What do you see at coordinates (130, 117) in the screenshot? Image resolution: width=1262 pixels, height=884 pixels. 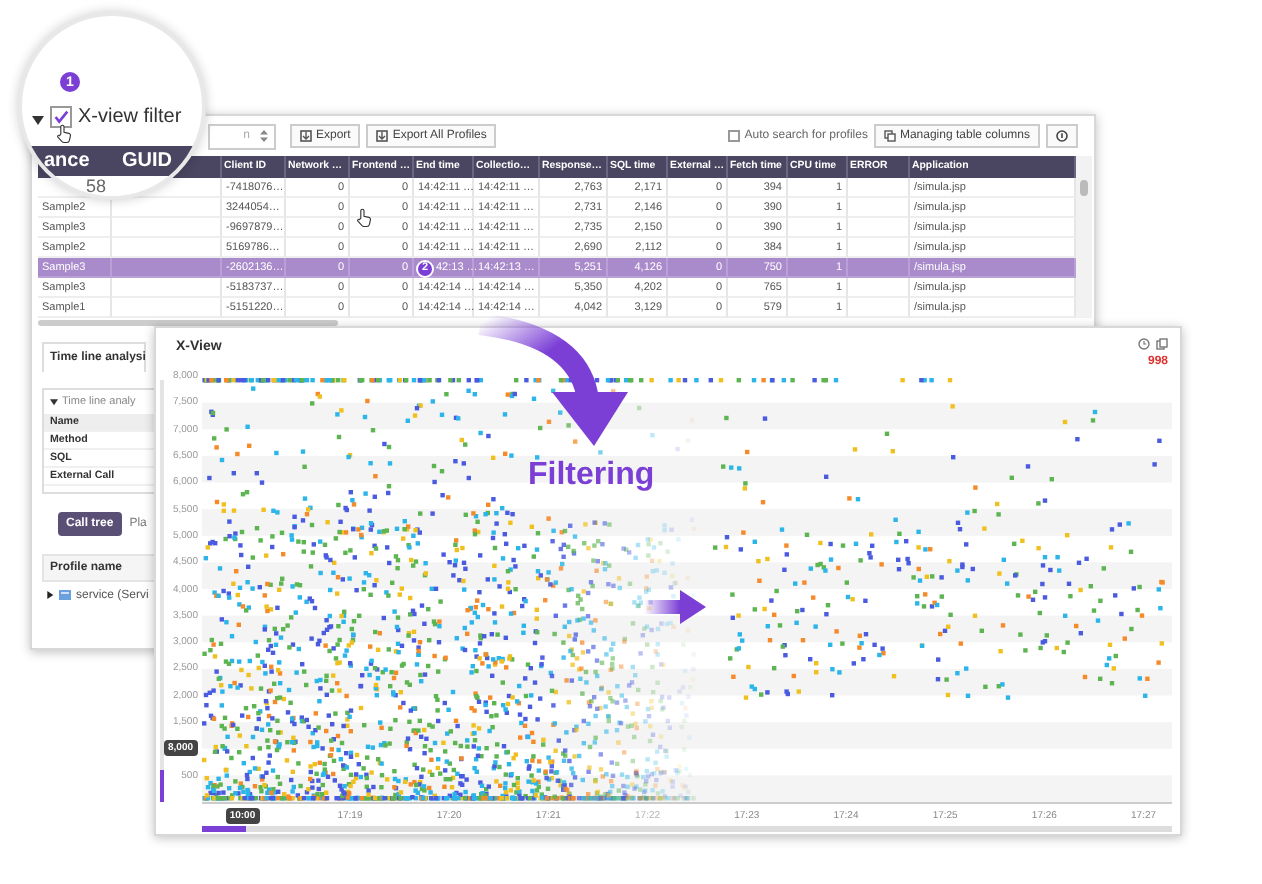 I see `checkbox-label: X-view filter` at bounding box center [130, 117].